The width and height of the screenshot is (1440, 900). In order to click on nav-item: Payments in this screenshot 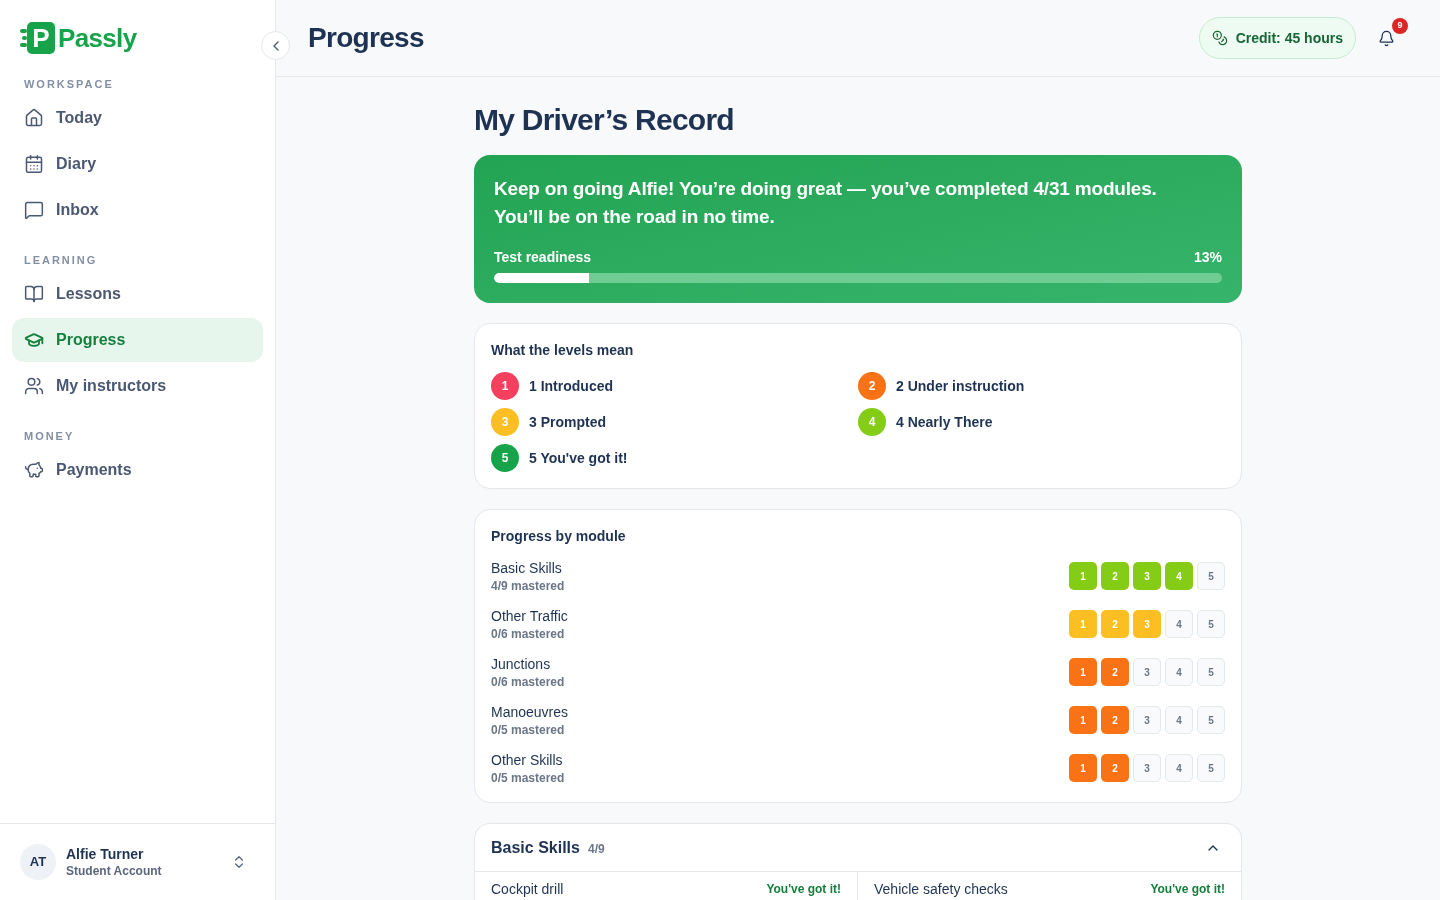, I will do `click(137, 470)`.